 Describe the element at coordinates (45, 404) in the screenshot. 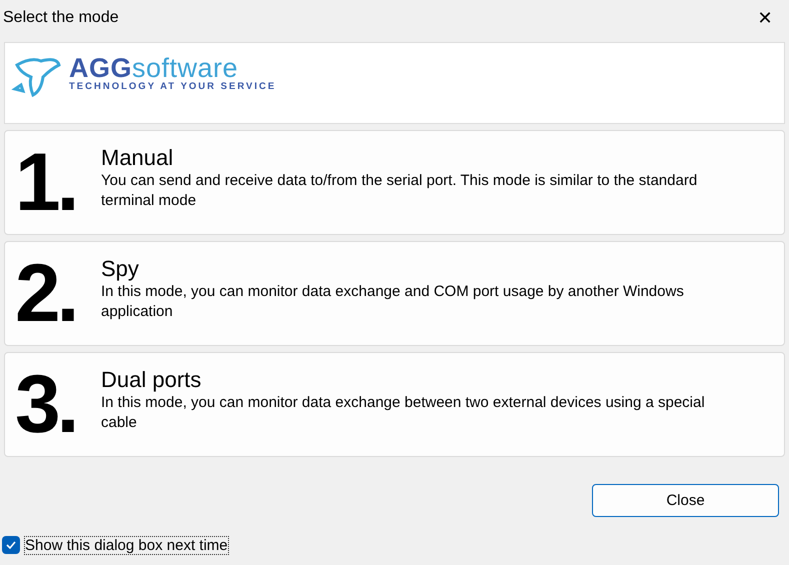

I see `mode-number: 3.` at that location.